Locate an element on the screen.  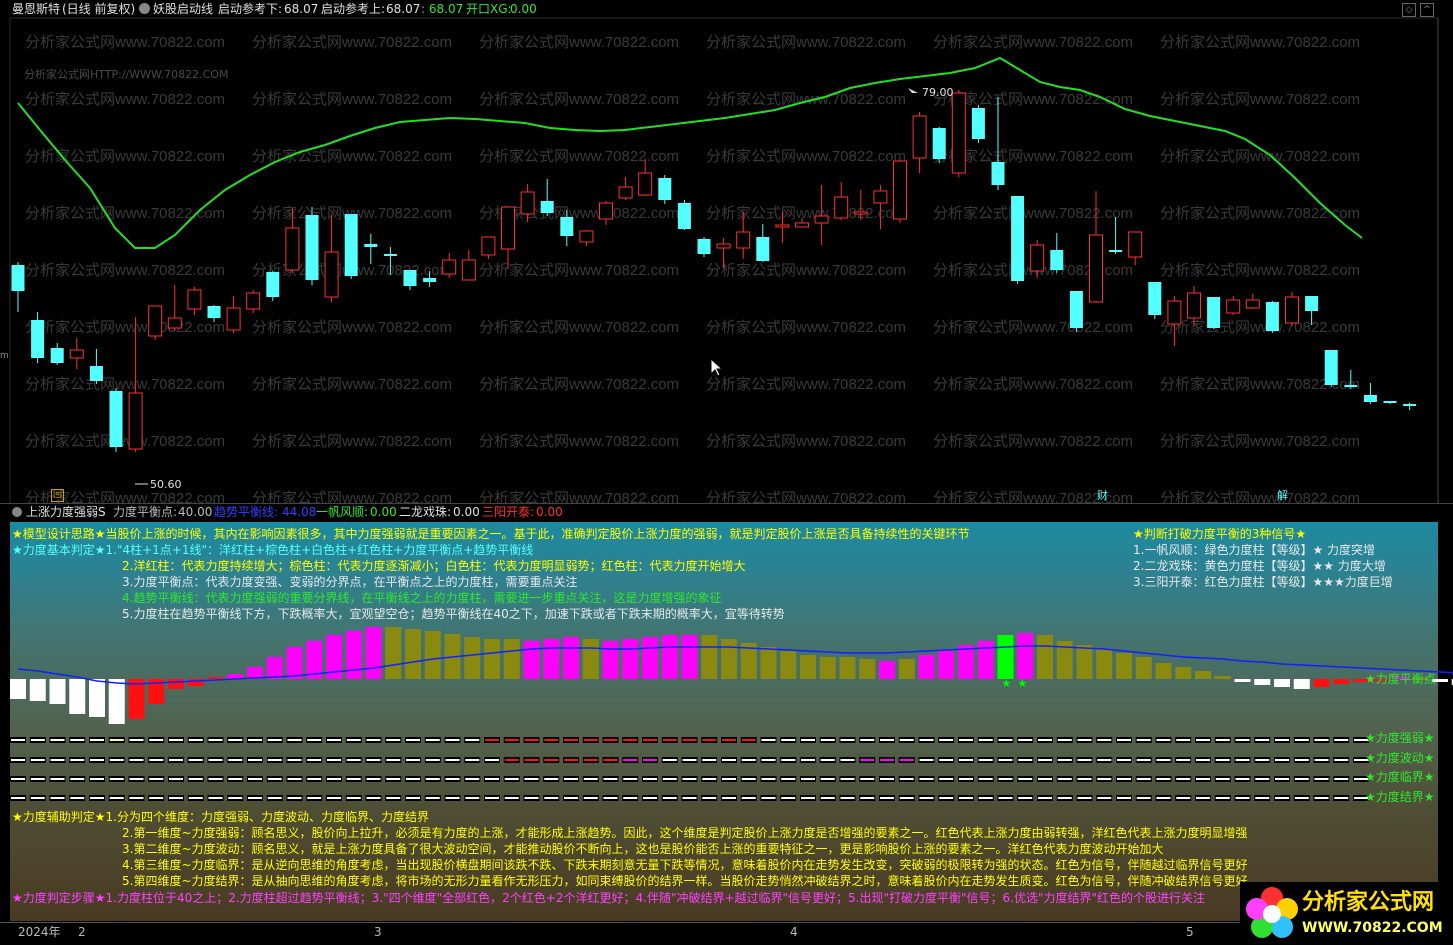
label-balance-point: ★力度平衡点 is located at coordinates (1400, 679).